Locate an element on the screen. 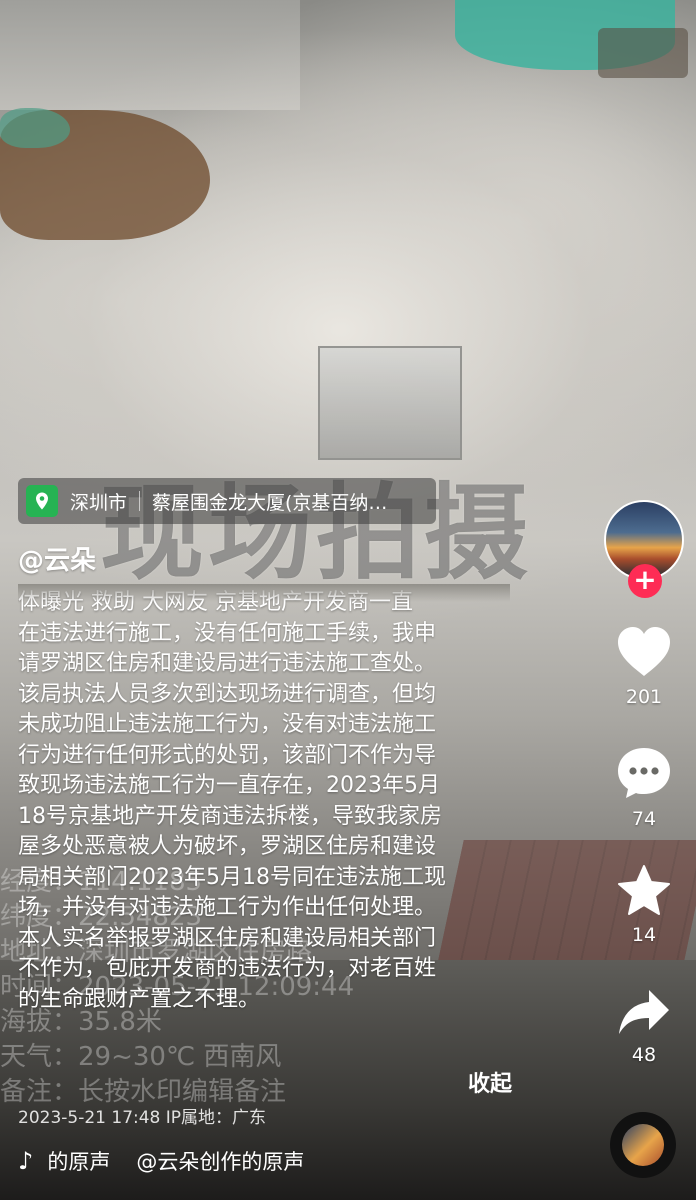 The width and height of the screenshot is (696, 1200). description-line: 的生命跟财产置之不理。 is located at coordinates (139, 999).